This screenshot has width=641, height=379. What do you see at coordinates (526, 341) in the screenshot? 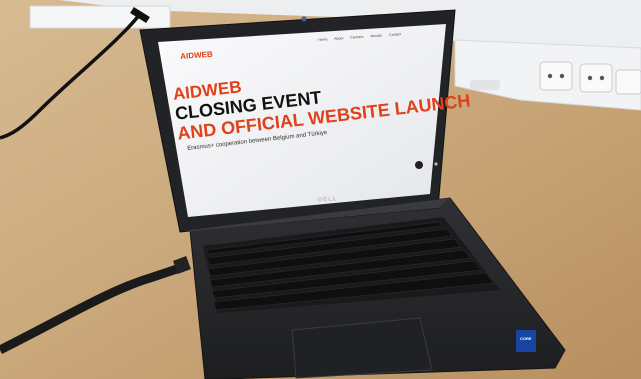
I see `intel-sticker` at bounding box center [526, 341].